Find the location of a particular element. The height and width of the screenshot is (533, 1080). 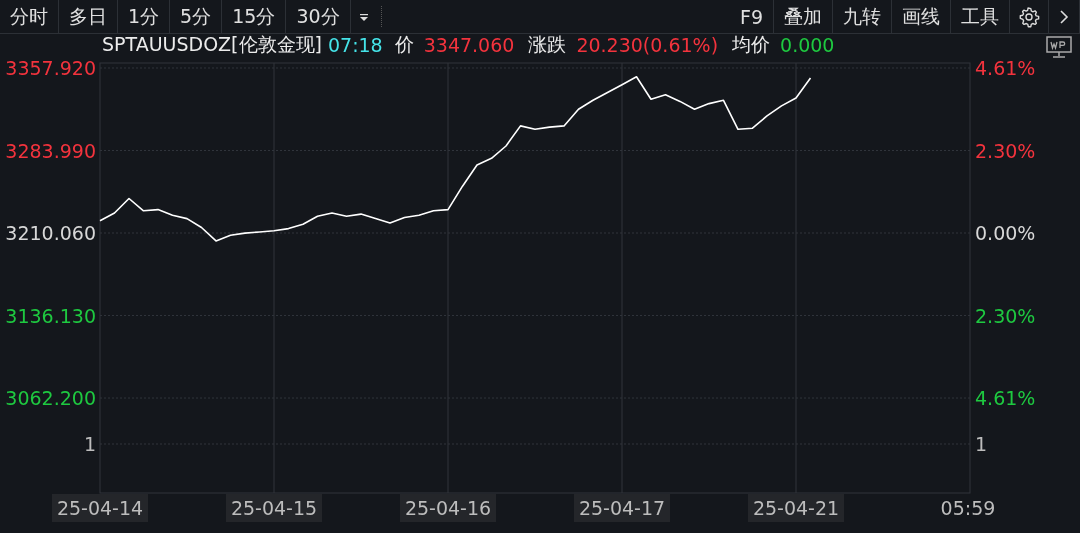

period-tab: 15分 is located at coordinates (254, 16).